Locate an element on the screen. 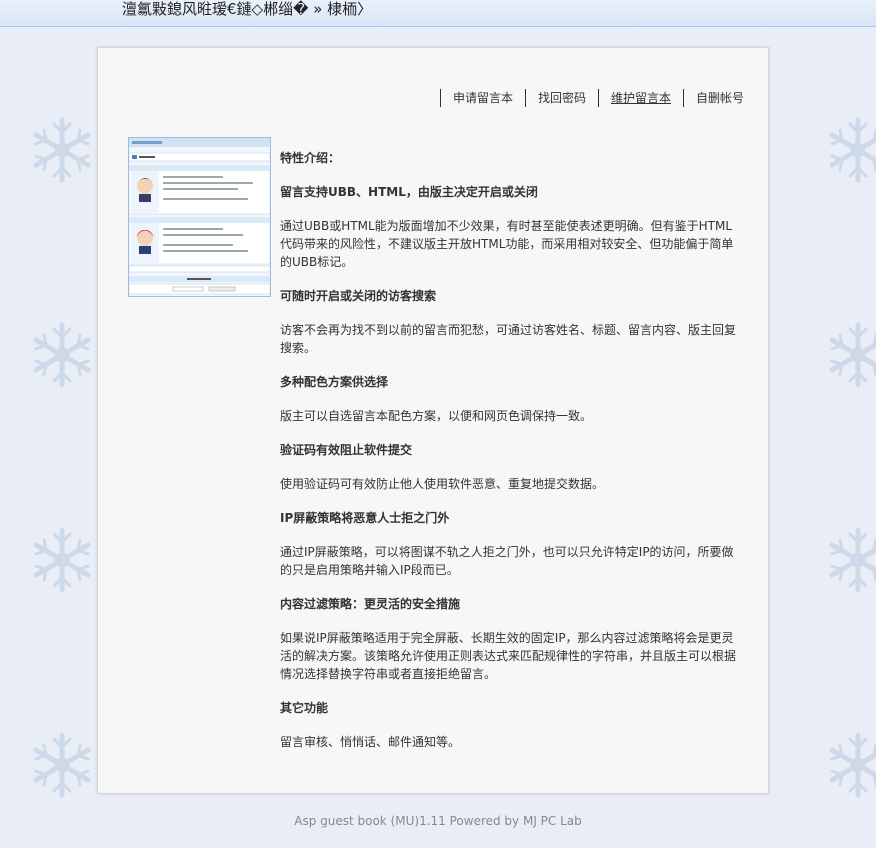  nav-manage-guestbook: 维护留言本 is located at coordinates (640, 98).